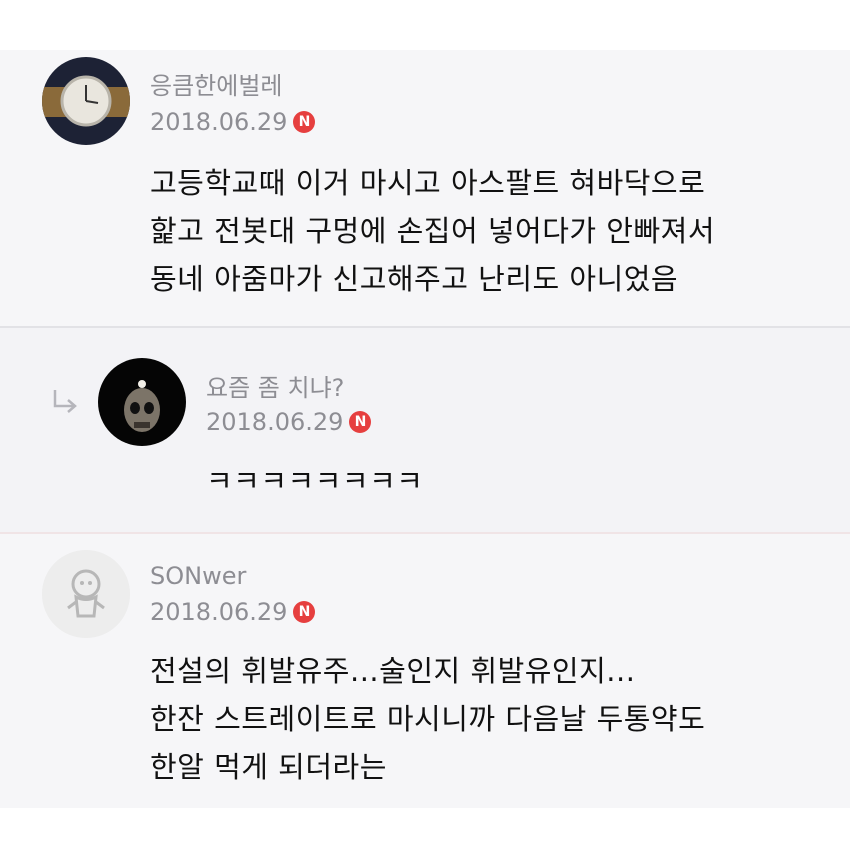  I want to click on skull-icon, so click(142, 402).